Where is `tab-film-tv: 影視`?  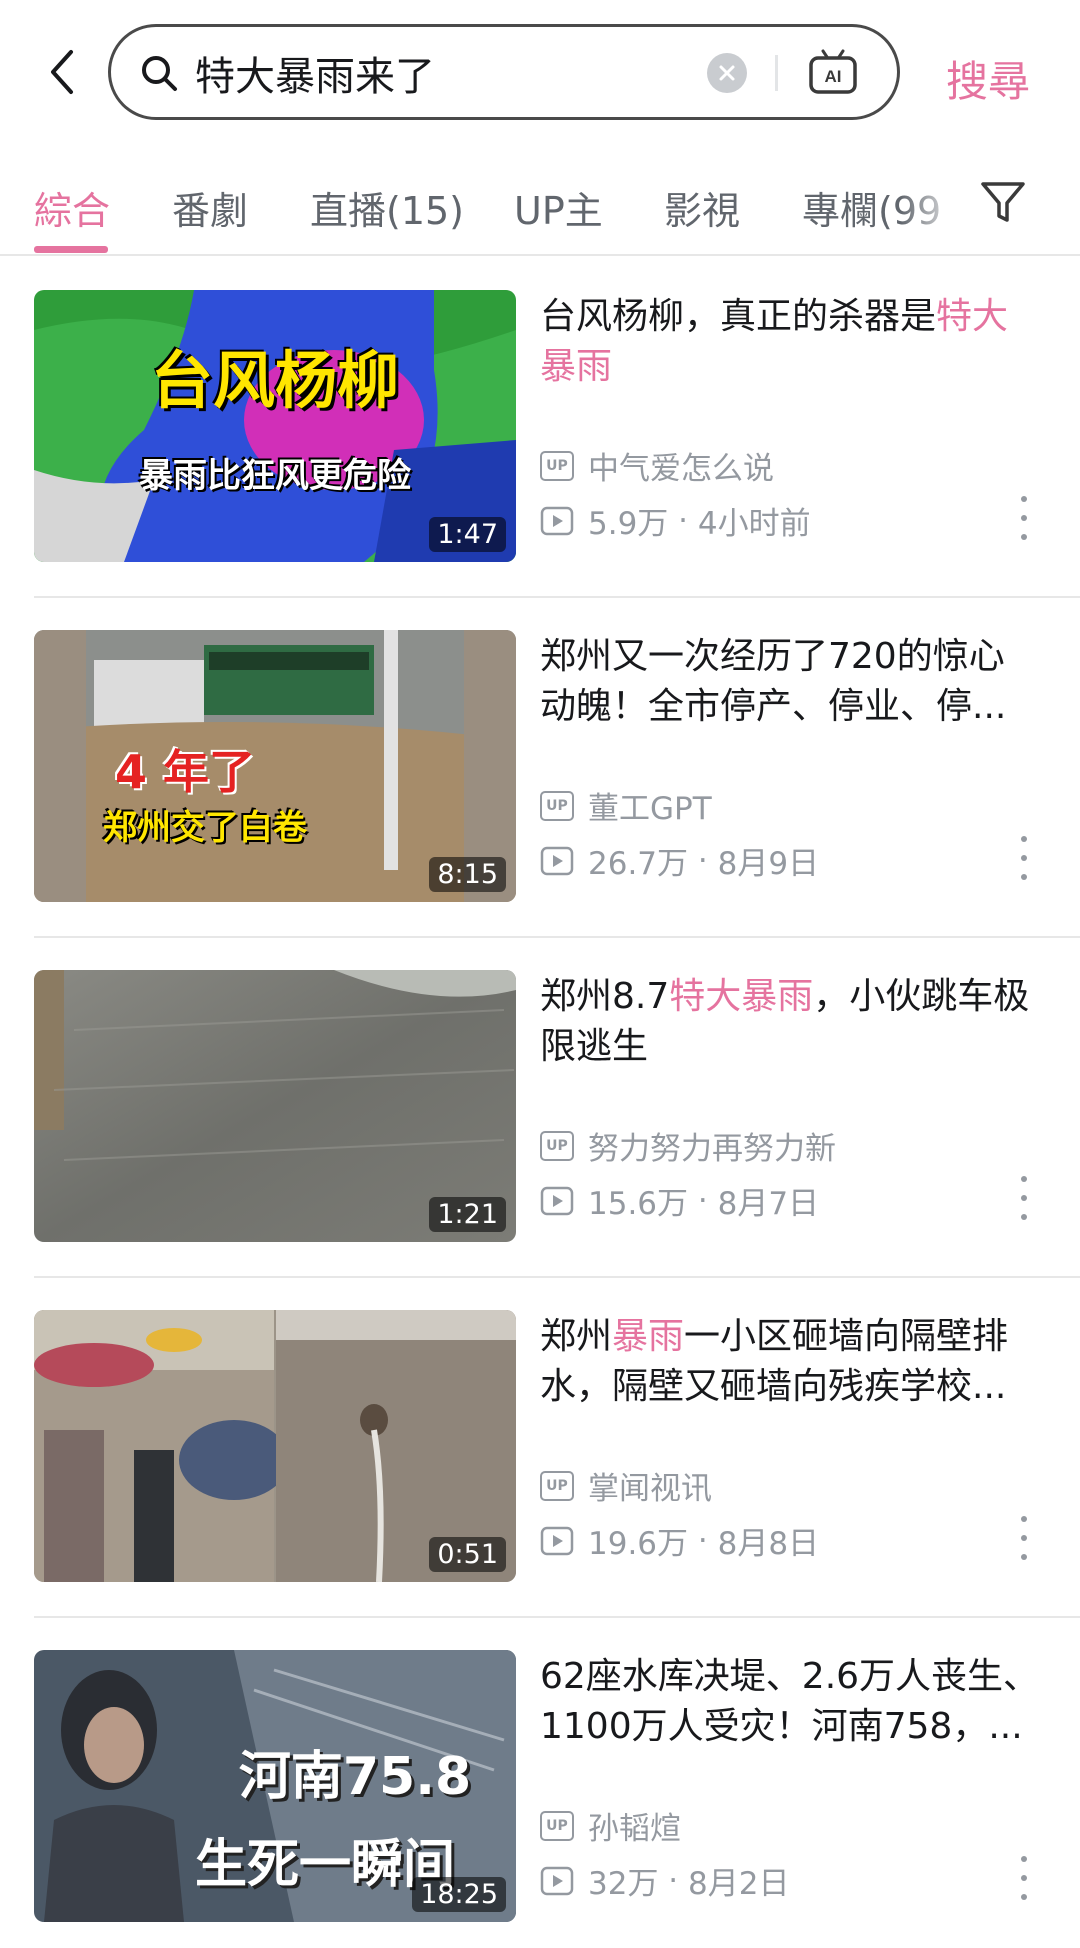
tab-film-tv: 影視 is located at coordinates (702, 207).